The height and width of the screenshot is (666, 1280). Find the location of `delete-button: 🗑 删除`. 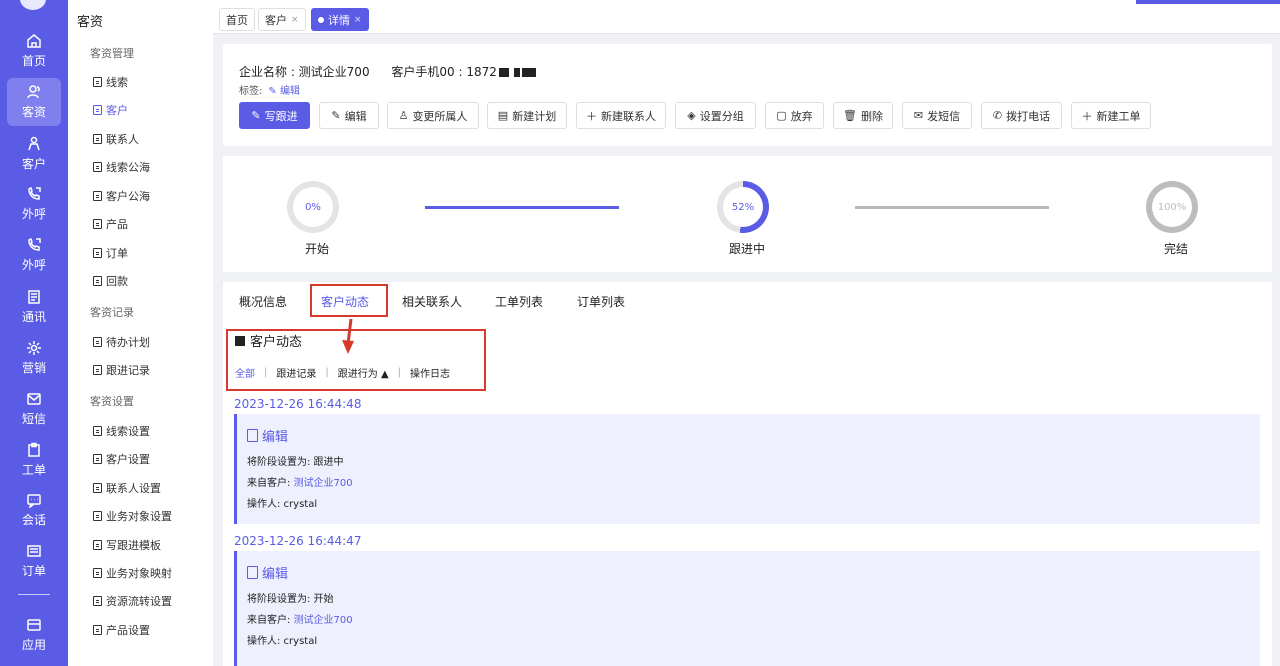

delete-button: 🗑 删除 is located at coordinates (863, 115).